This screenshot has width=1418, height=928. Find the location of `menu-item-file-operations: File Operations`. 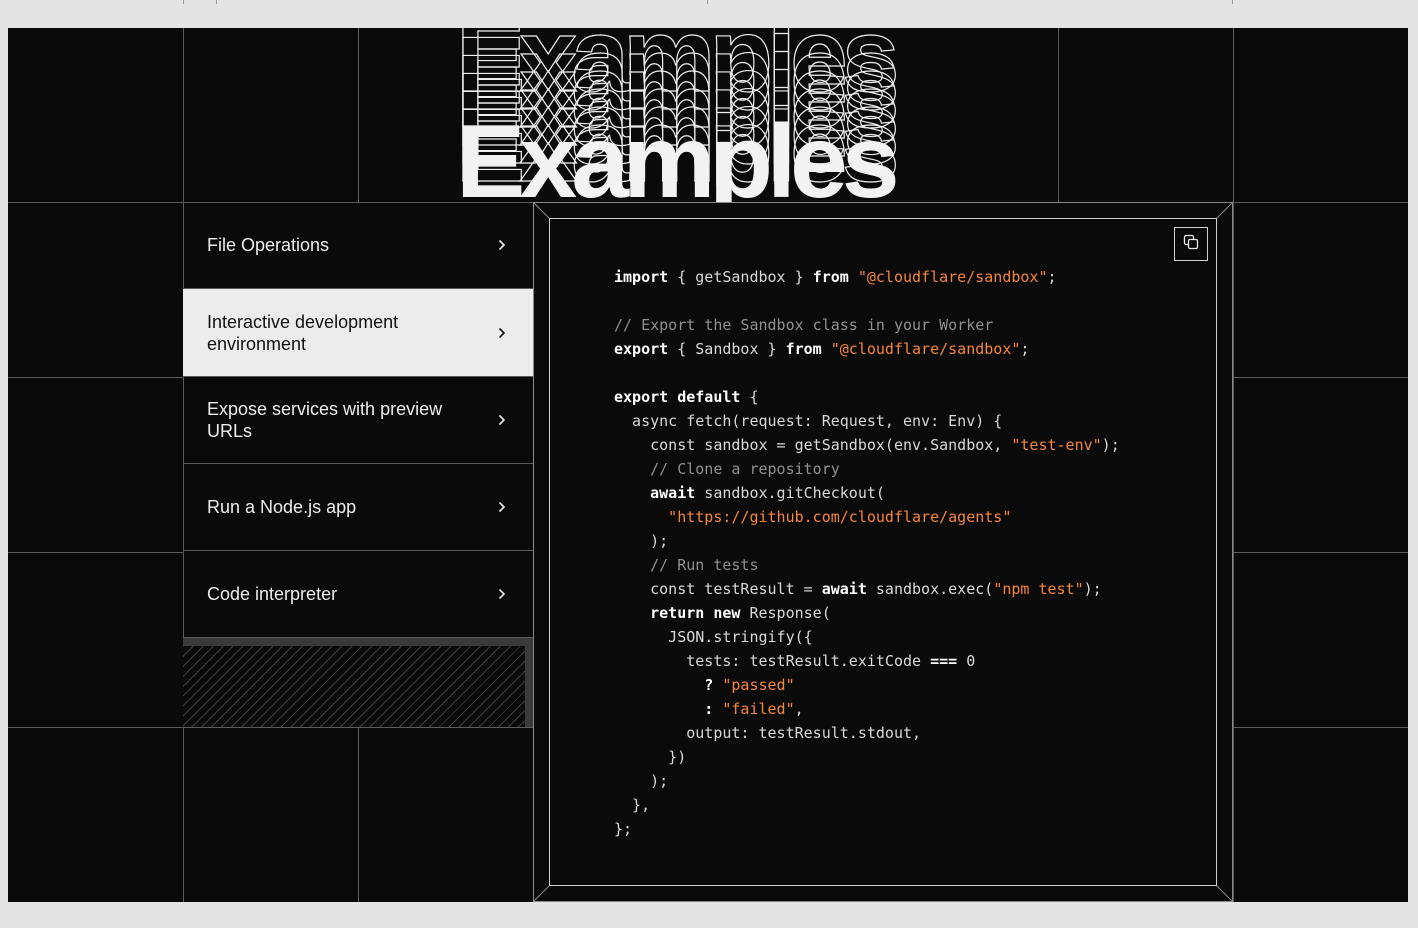

menu-item-file-operations: File Operations is located at coordinates (358, 245).